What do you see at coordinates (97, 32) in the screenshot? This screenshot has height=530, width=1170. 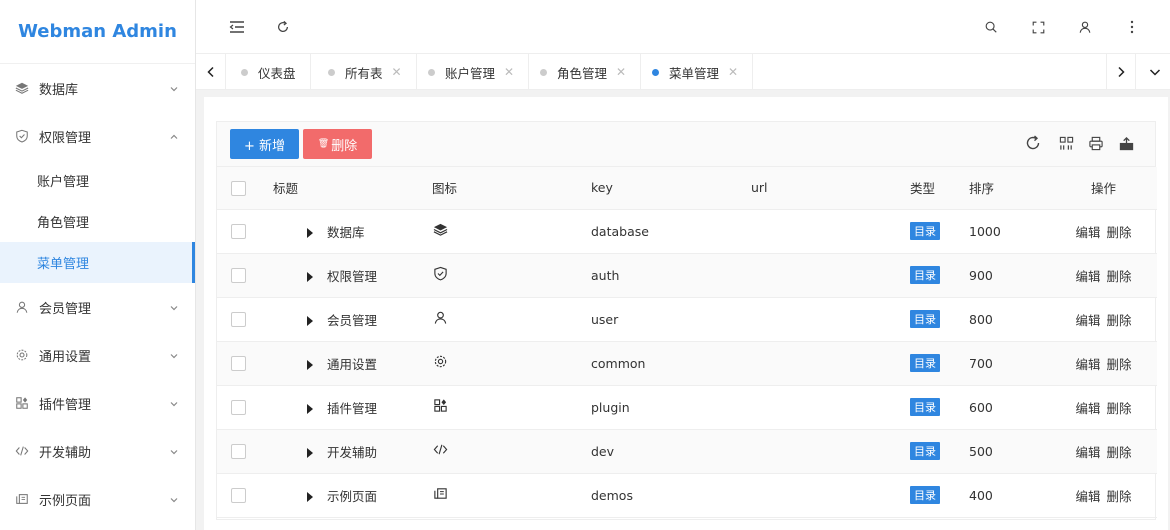 I see `app-logo: Webman Admin` at bounding box center [97, 32].